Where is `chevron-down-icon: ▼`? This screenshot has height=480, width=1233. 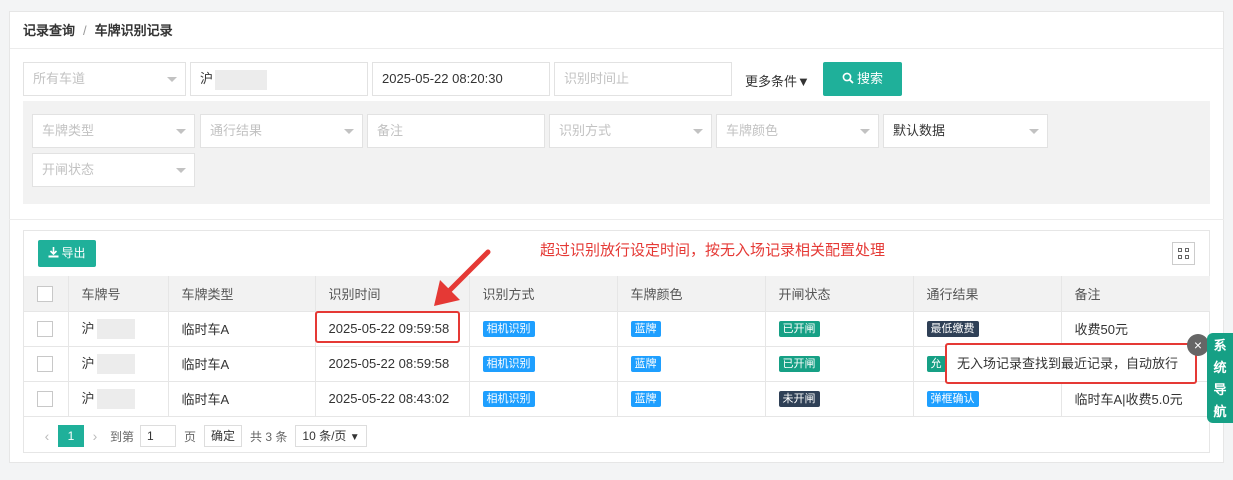
chevron-down-icon: ▼ is located at coordinates (354, 437).